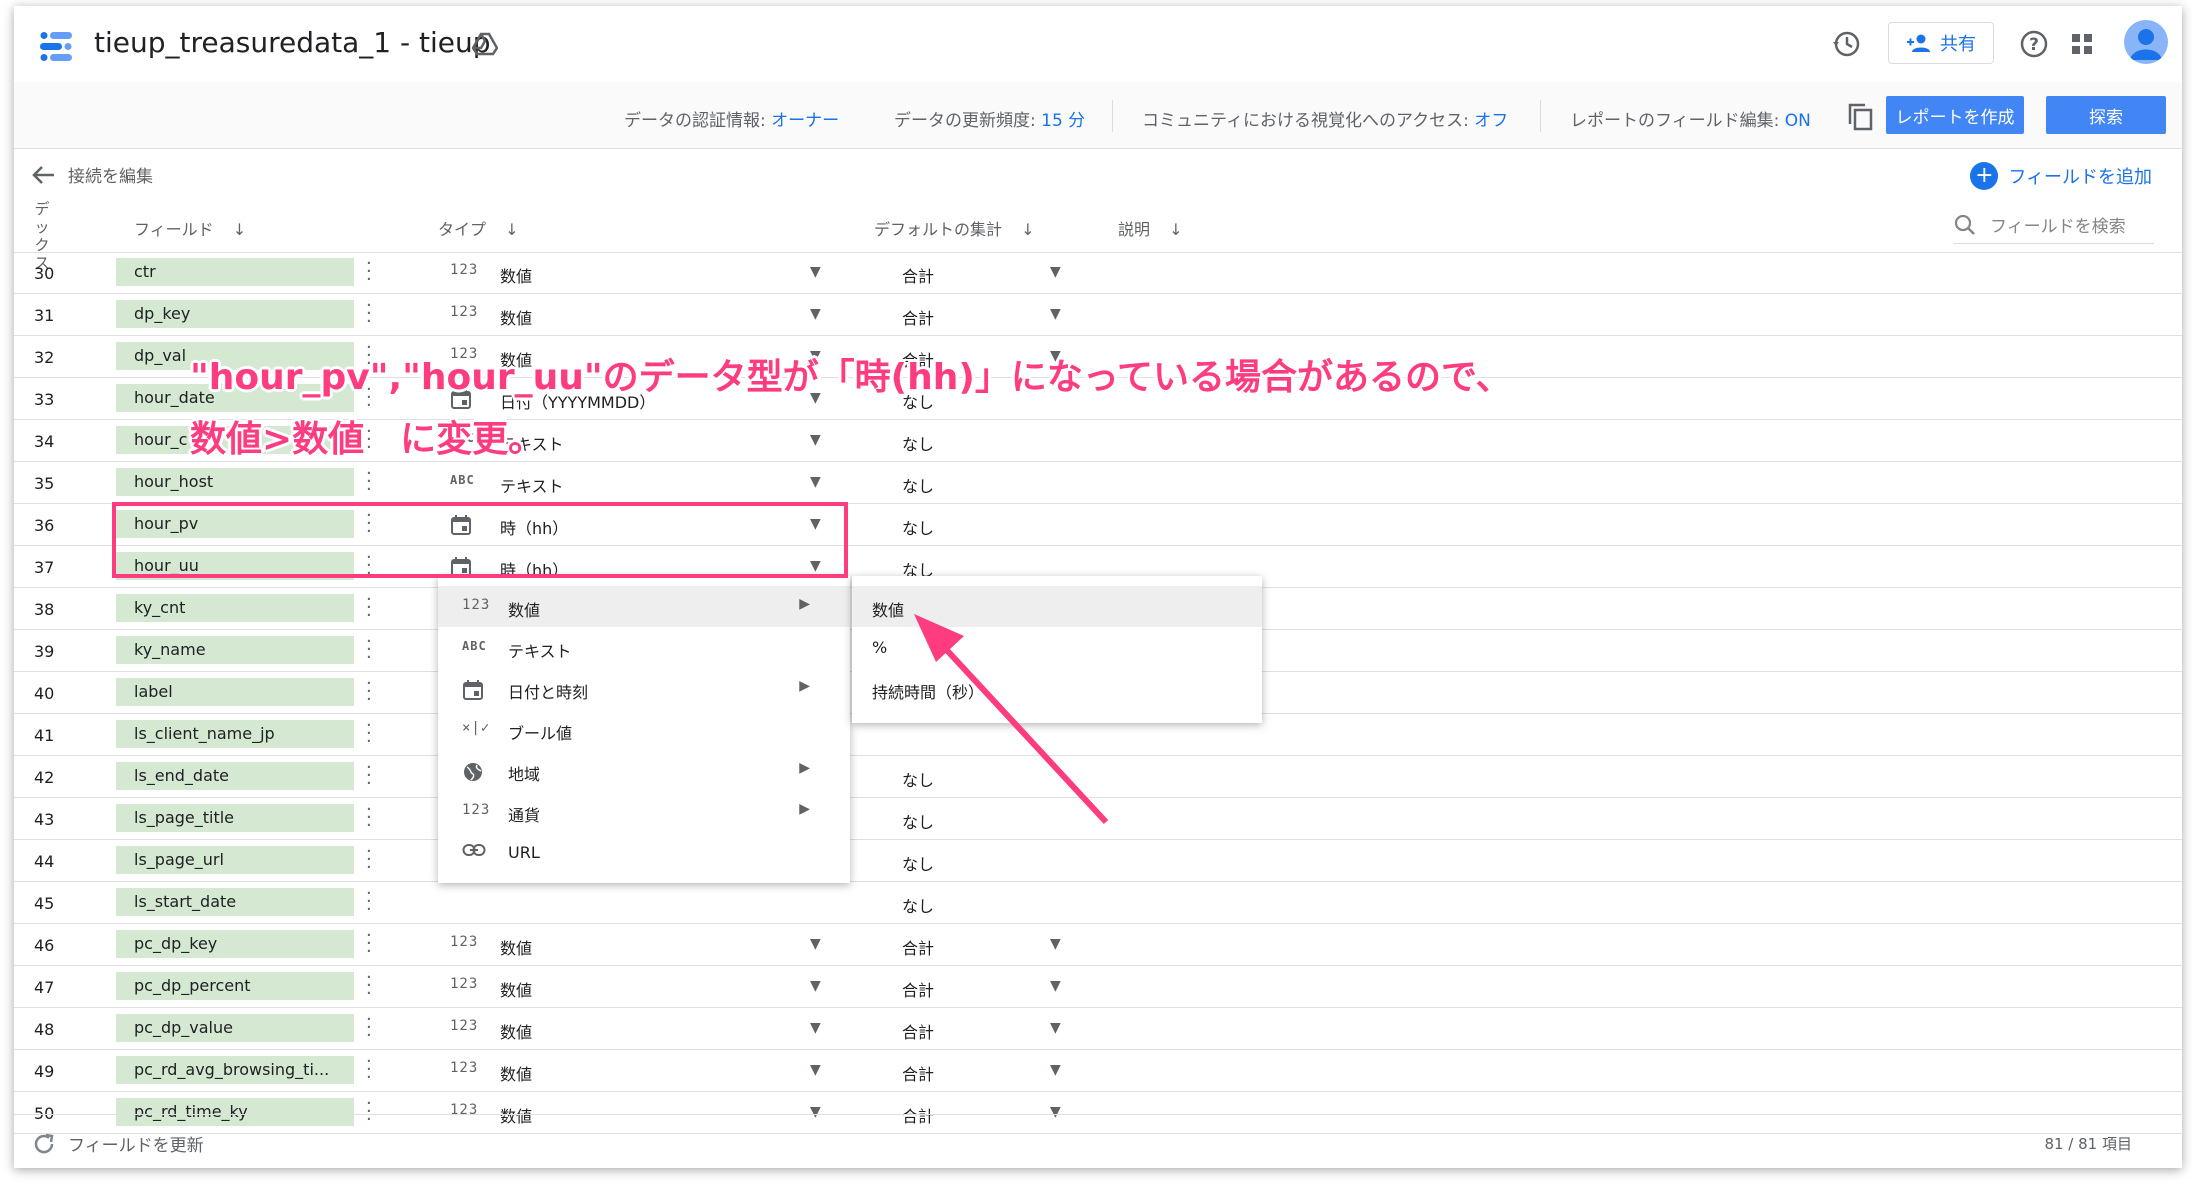  I want to click on table-row: 47 pc_dp_percent · · · 123 数値 ▼ 合計 ▼, so click(1098, 987).